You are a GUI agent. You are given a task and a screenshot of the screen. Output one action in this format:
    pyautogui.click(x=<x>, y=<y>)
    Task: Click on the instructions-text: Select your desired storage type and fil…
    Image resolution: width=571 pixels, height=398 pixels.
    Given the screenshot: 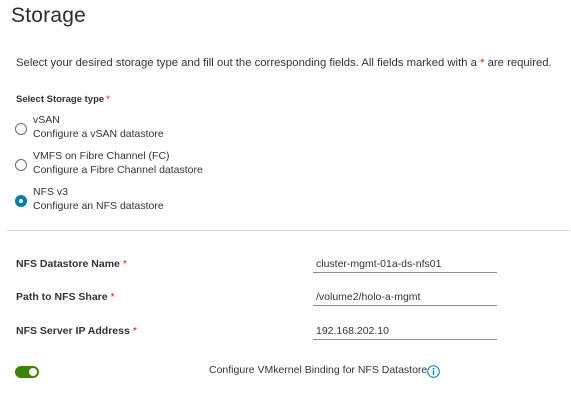 What is the action you would take?
    pyautogui.click(x=248, y=63)
    